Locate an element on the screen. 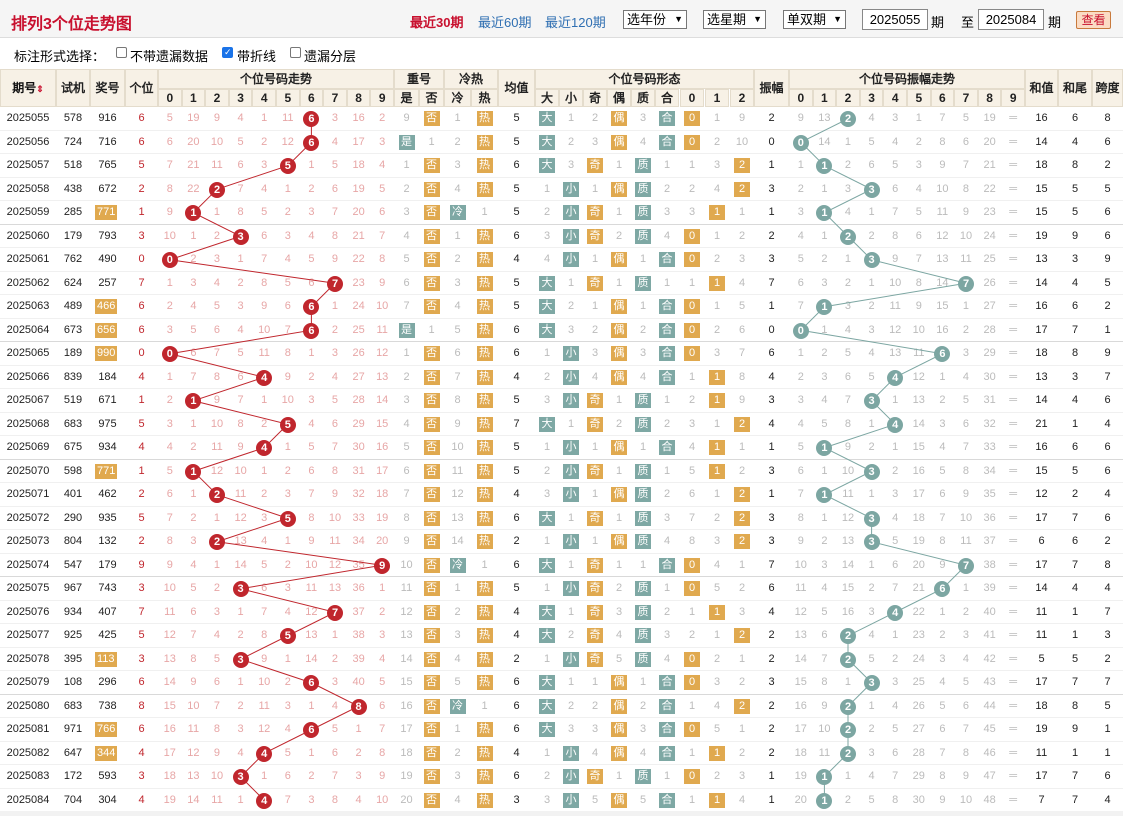  trend-omission-cell: 7 is located at coordinates (169, 517).